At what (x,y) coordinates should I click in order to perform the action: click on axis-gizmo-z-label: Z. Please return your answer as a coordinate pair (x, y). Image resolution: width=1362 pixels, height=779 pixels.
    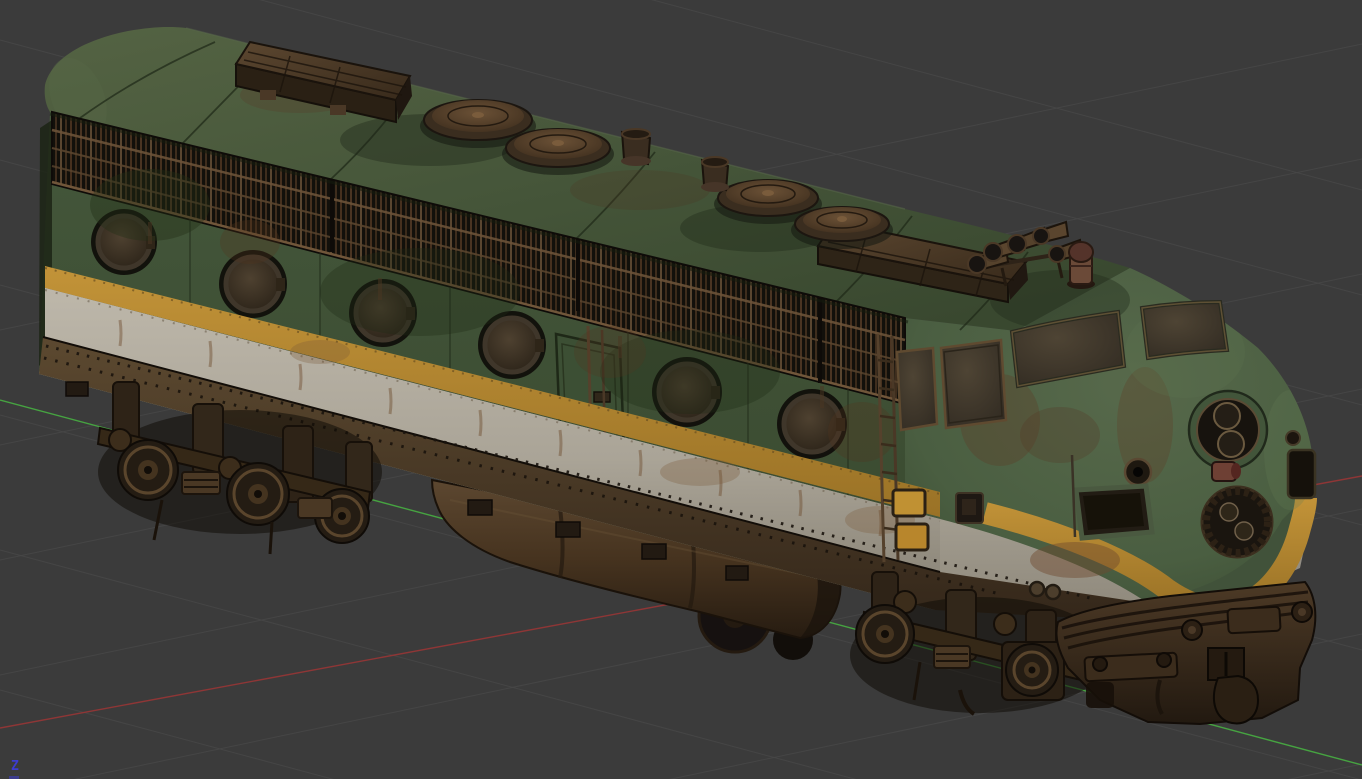
    Looking at the image, I should click on (15, 766).